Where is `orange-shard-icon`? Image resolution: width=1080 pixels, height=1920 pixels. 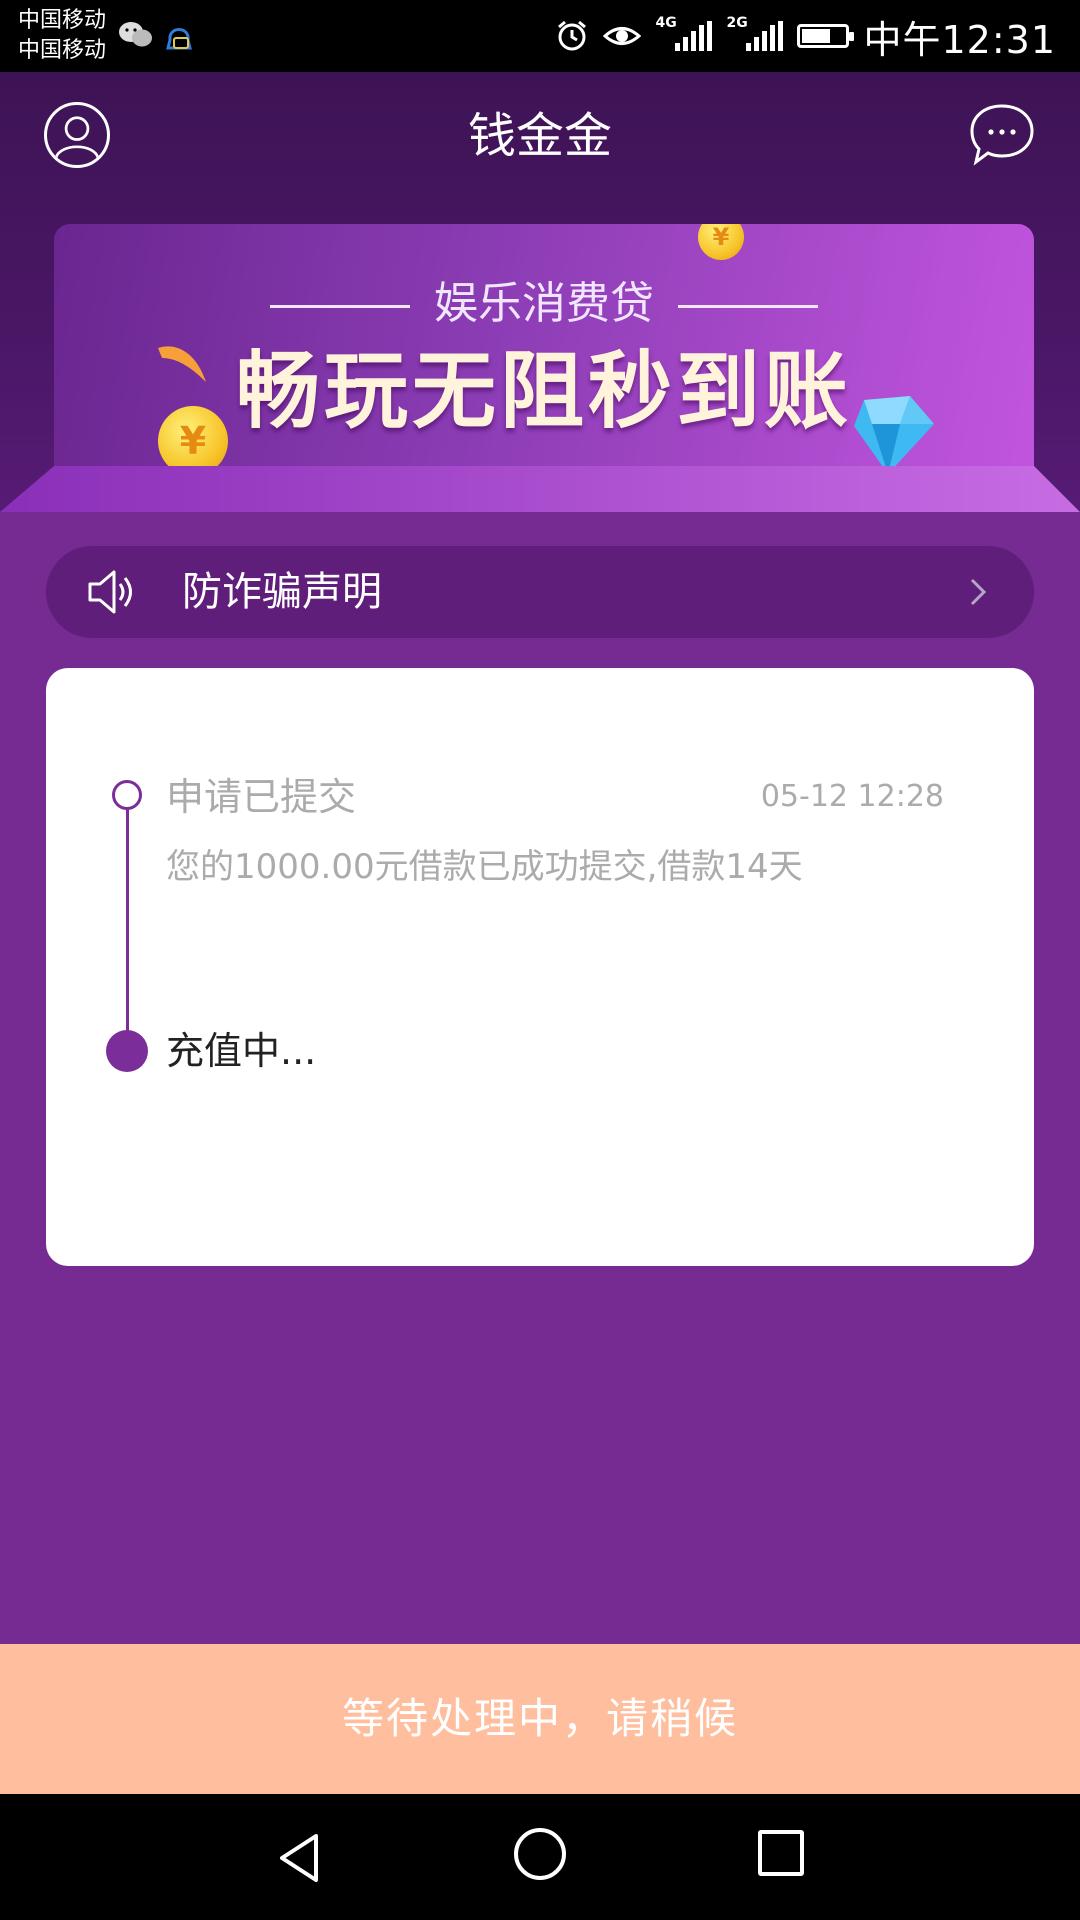
orange-shard-icon is located at coordinates (182, 364).